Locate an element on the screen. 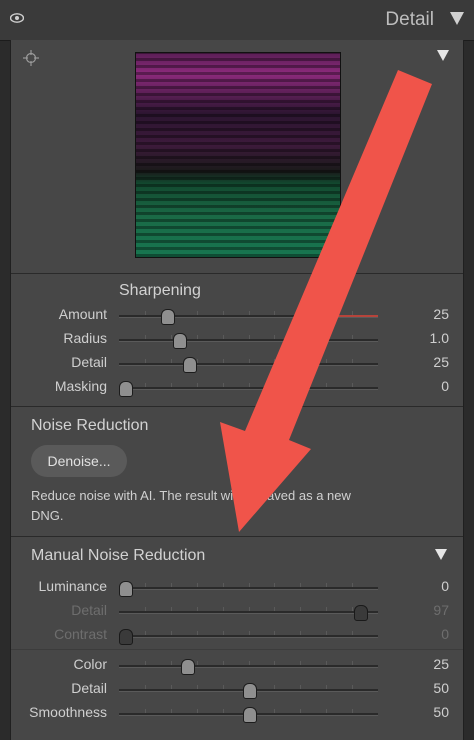 Image resolution: width=474 pixels, height=740 pixels. detail-panel-header: Detail is located at coordinates (237, 20).